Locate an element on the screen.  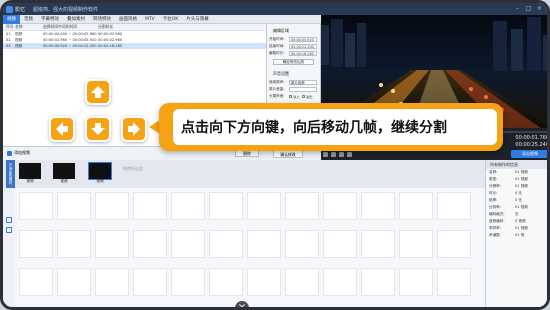
window-controls: – □ × is located at coordinates (528, 8).